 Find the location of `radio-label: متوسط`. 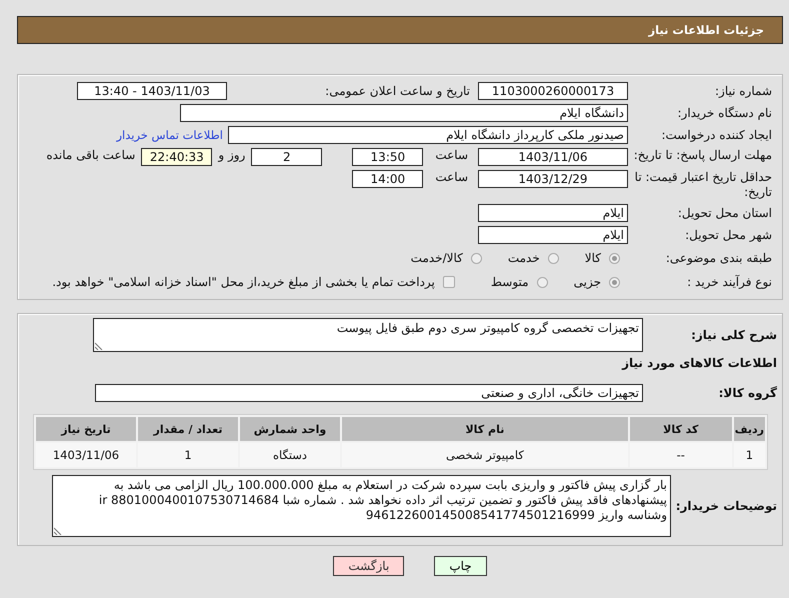

radio-label: متوسط is located at coordinates (509, 282).